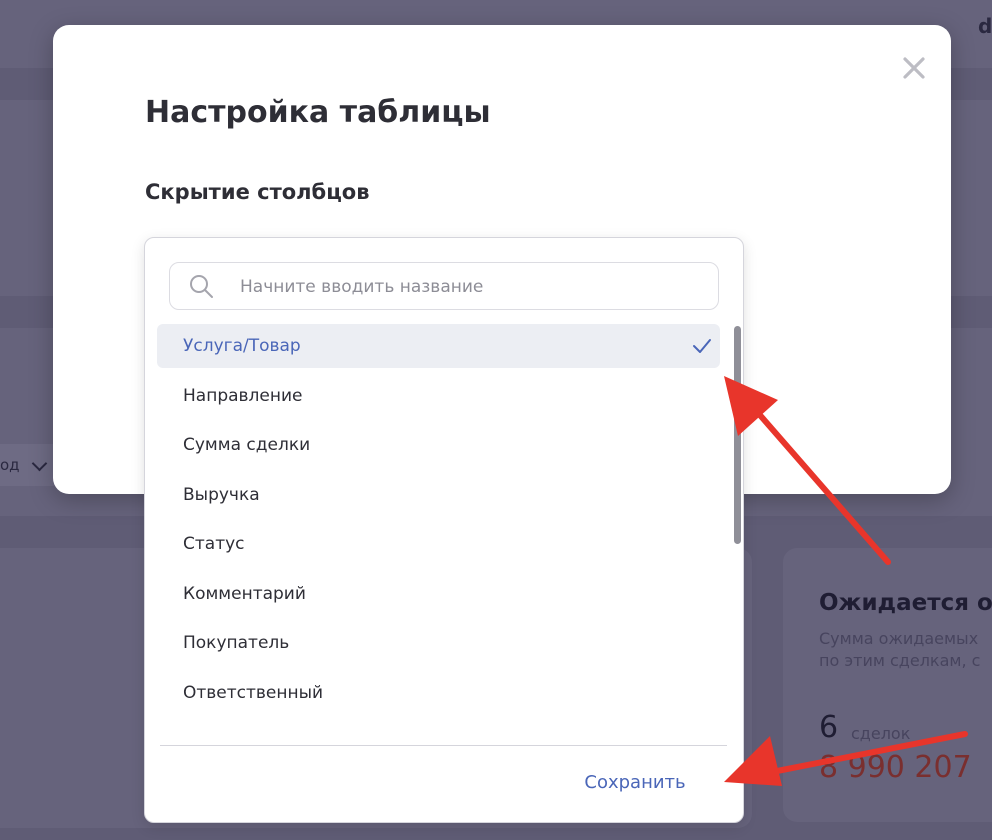  Describe the element at coordinates (443, 745) in the screenshot. I see `footer-divider` at that location.